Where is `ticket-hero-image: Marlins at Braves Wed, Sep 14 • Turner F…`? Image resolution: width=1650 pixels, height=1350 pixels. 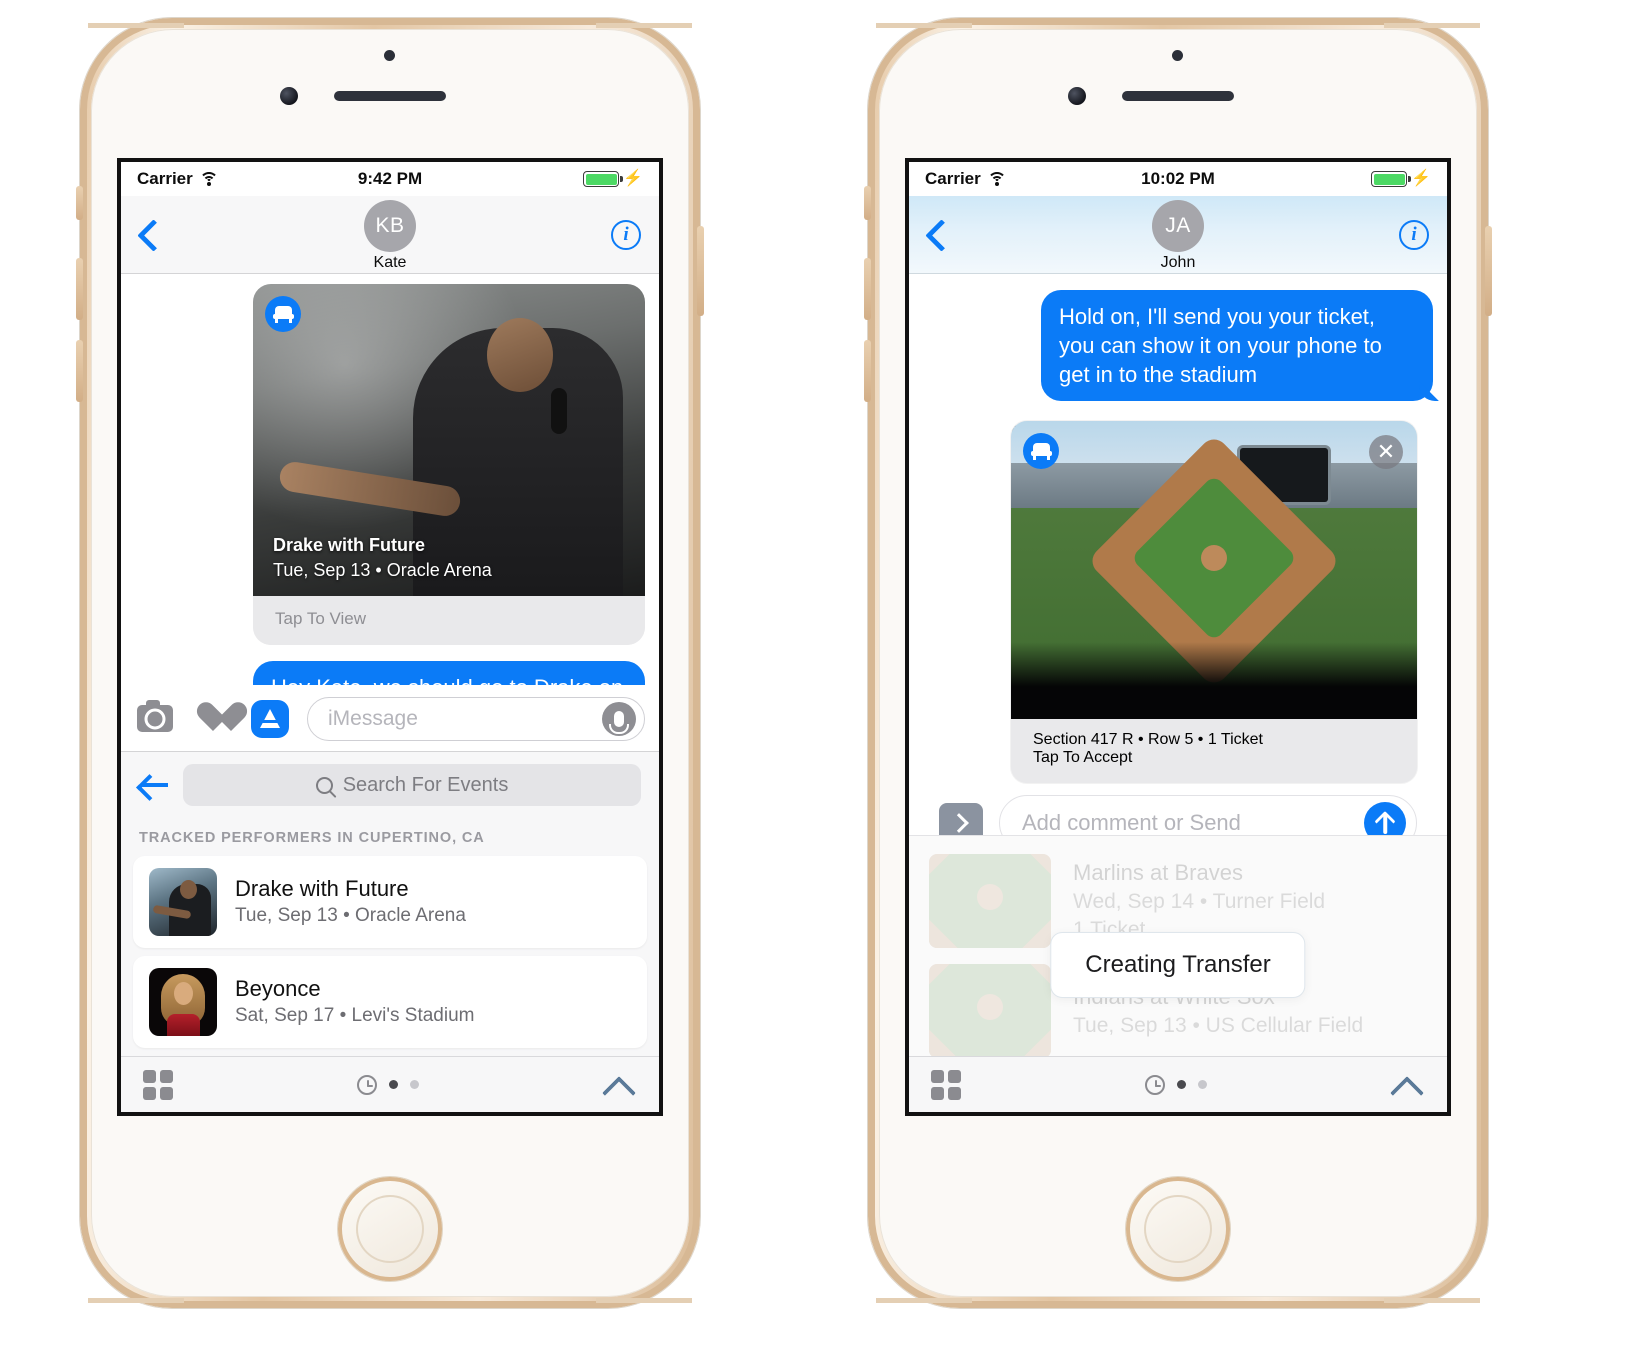
ticket-hero-image: Marlins at Braves Wed, Sep 14 • Turner F… is located at coordinates (1214, 570).